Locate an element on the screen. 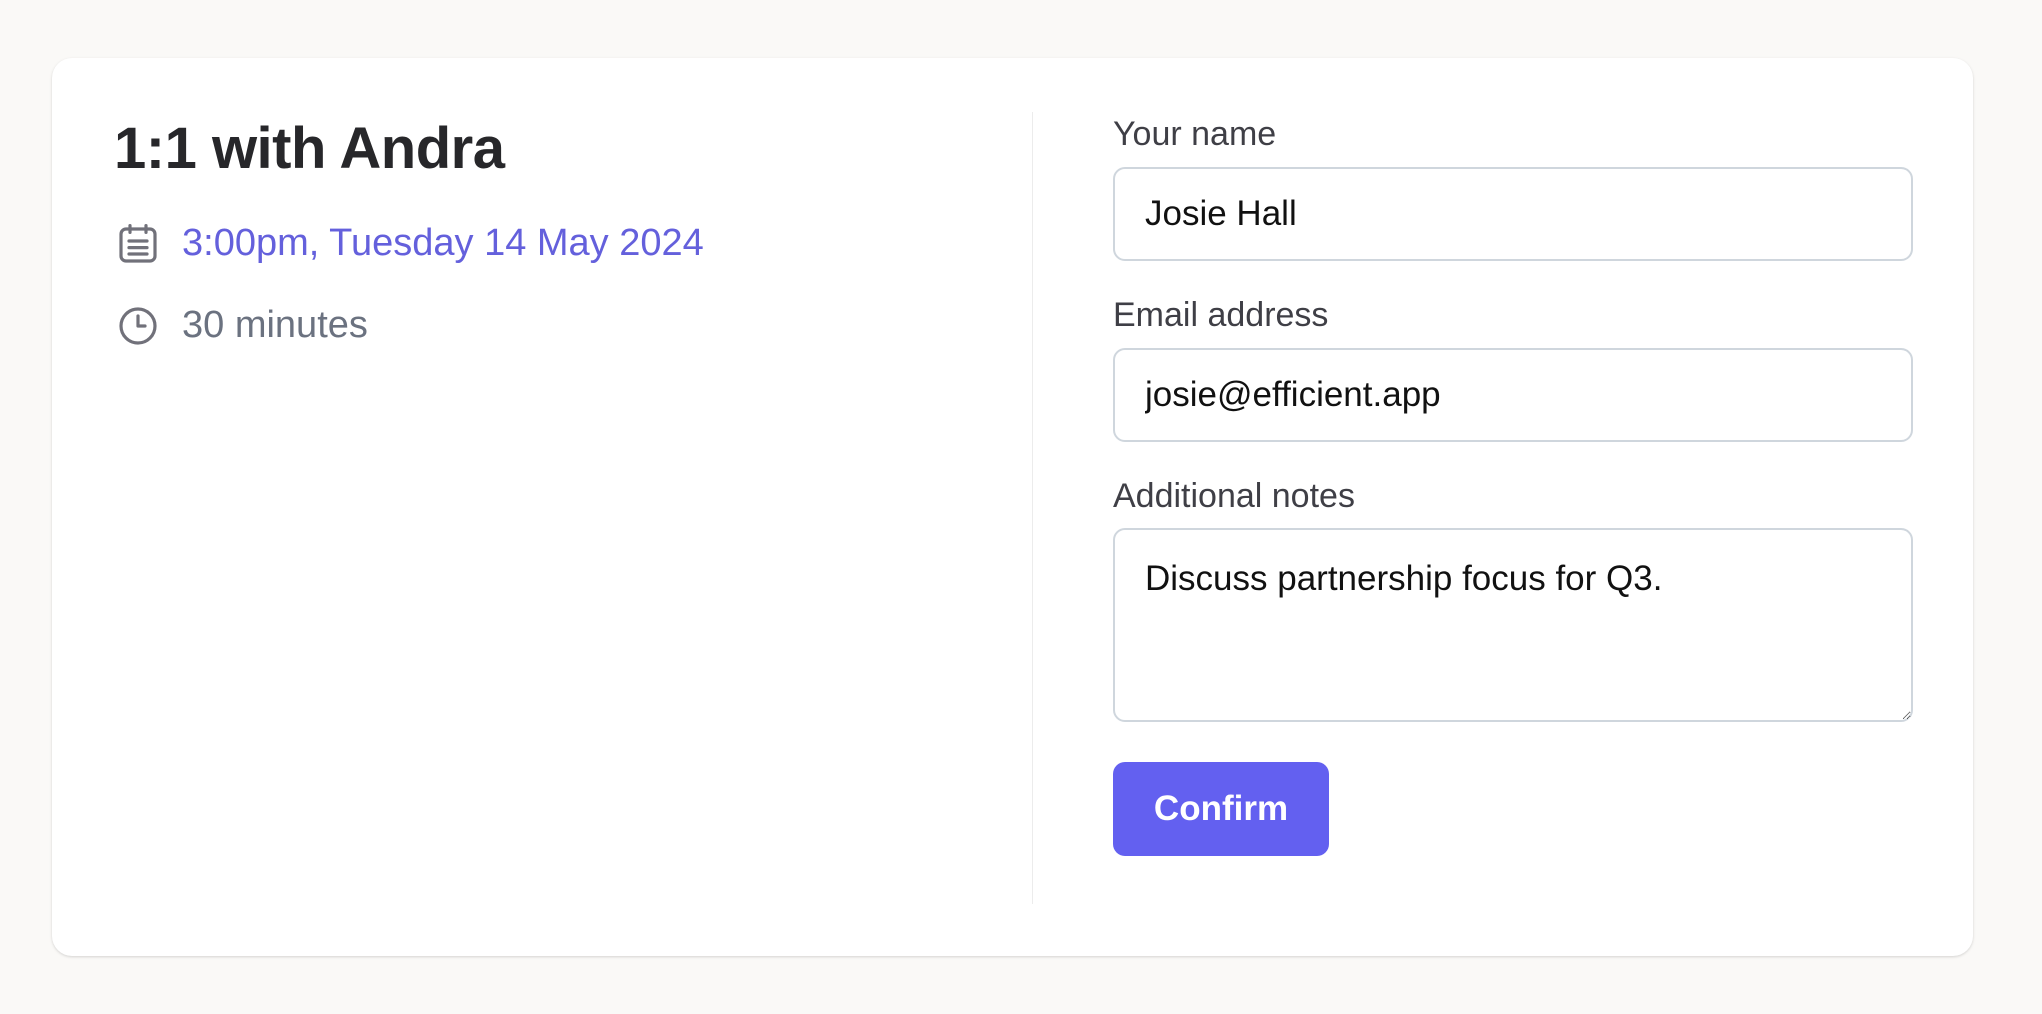  email-field-group: Email address is located at coordinates (1513, 368).